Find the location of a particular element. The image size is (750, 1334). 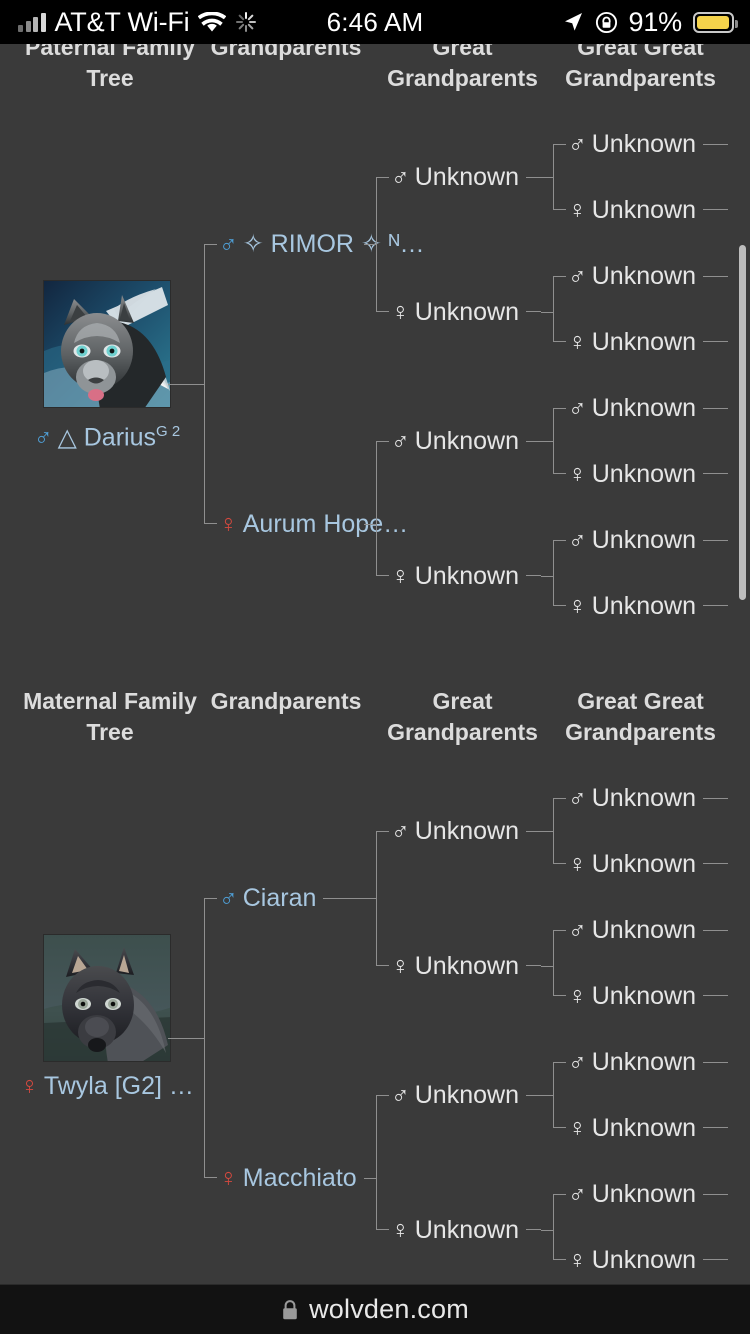

header-great-grandparents: Great Grandparents is located at coordinates (462, 716).